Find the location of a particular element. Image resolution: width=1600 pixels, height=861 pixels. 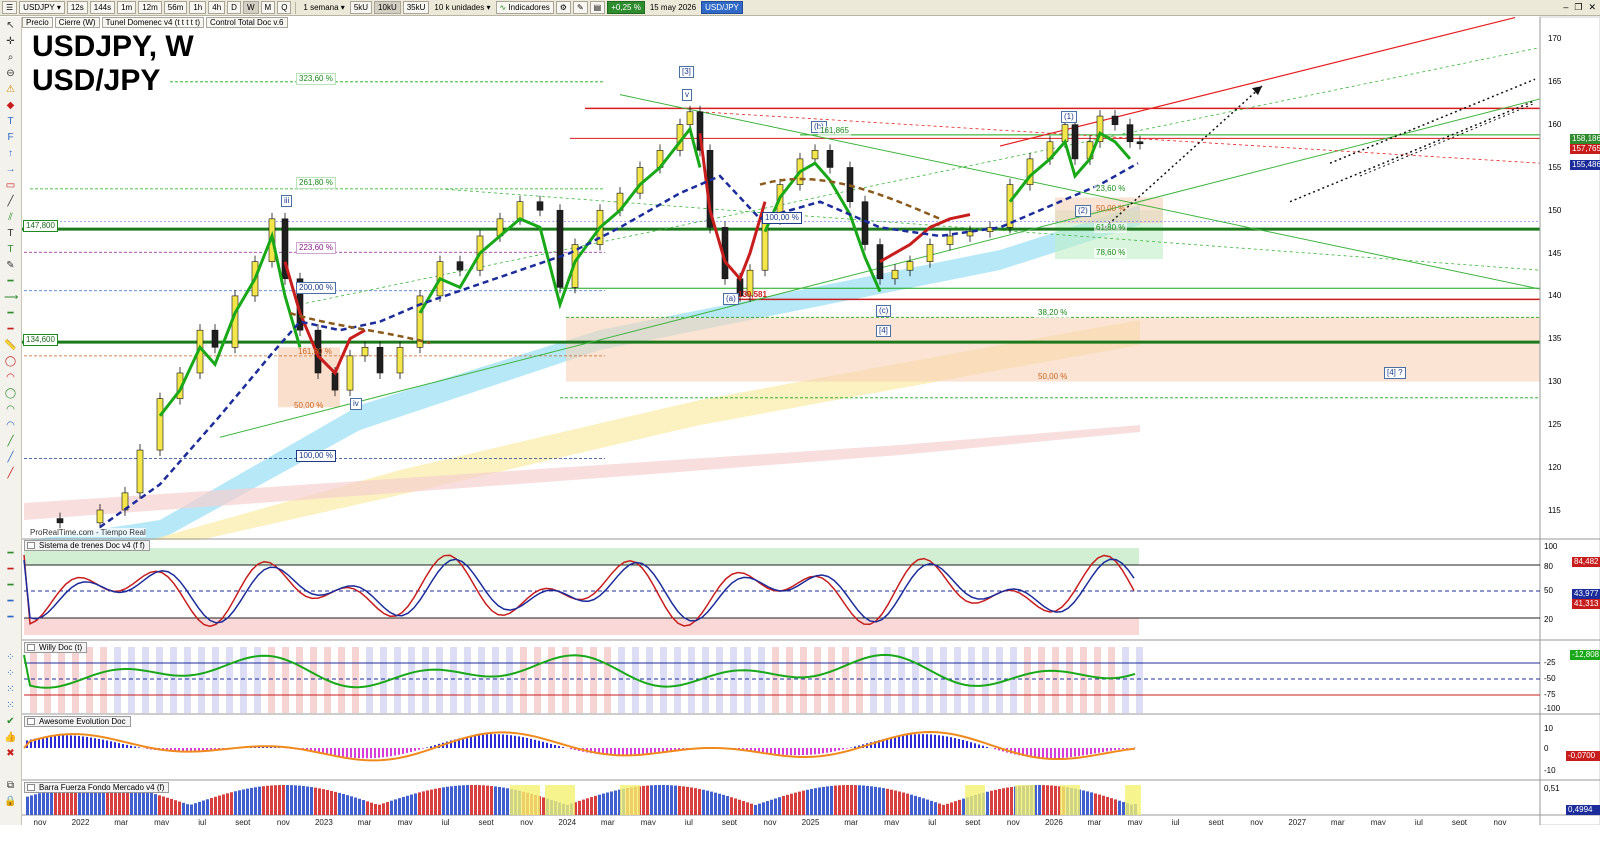

arc-icon: ◠ is located at coordinates (10, 377).